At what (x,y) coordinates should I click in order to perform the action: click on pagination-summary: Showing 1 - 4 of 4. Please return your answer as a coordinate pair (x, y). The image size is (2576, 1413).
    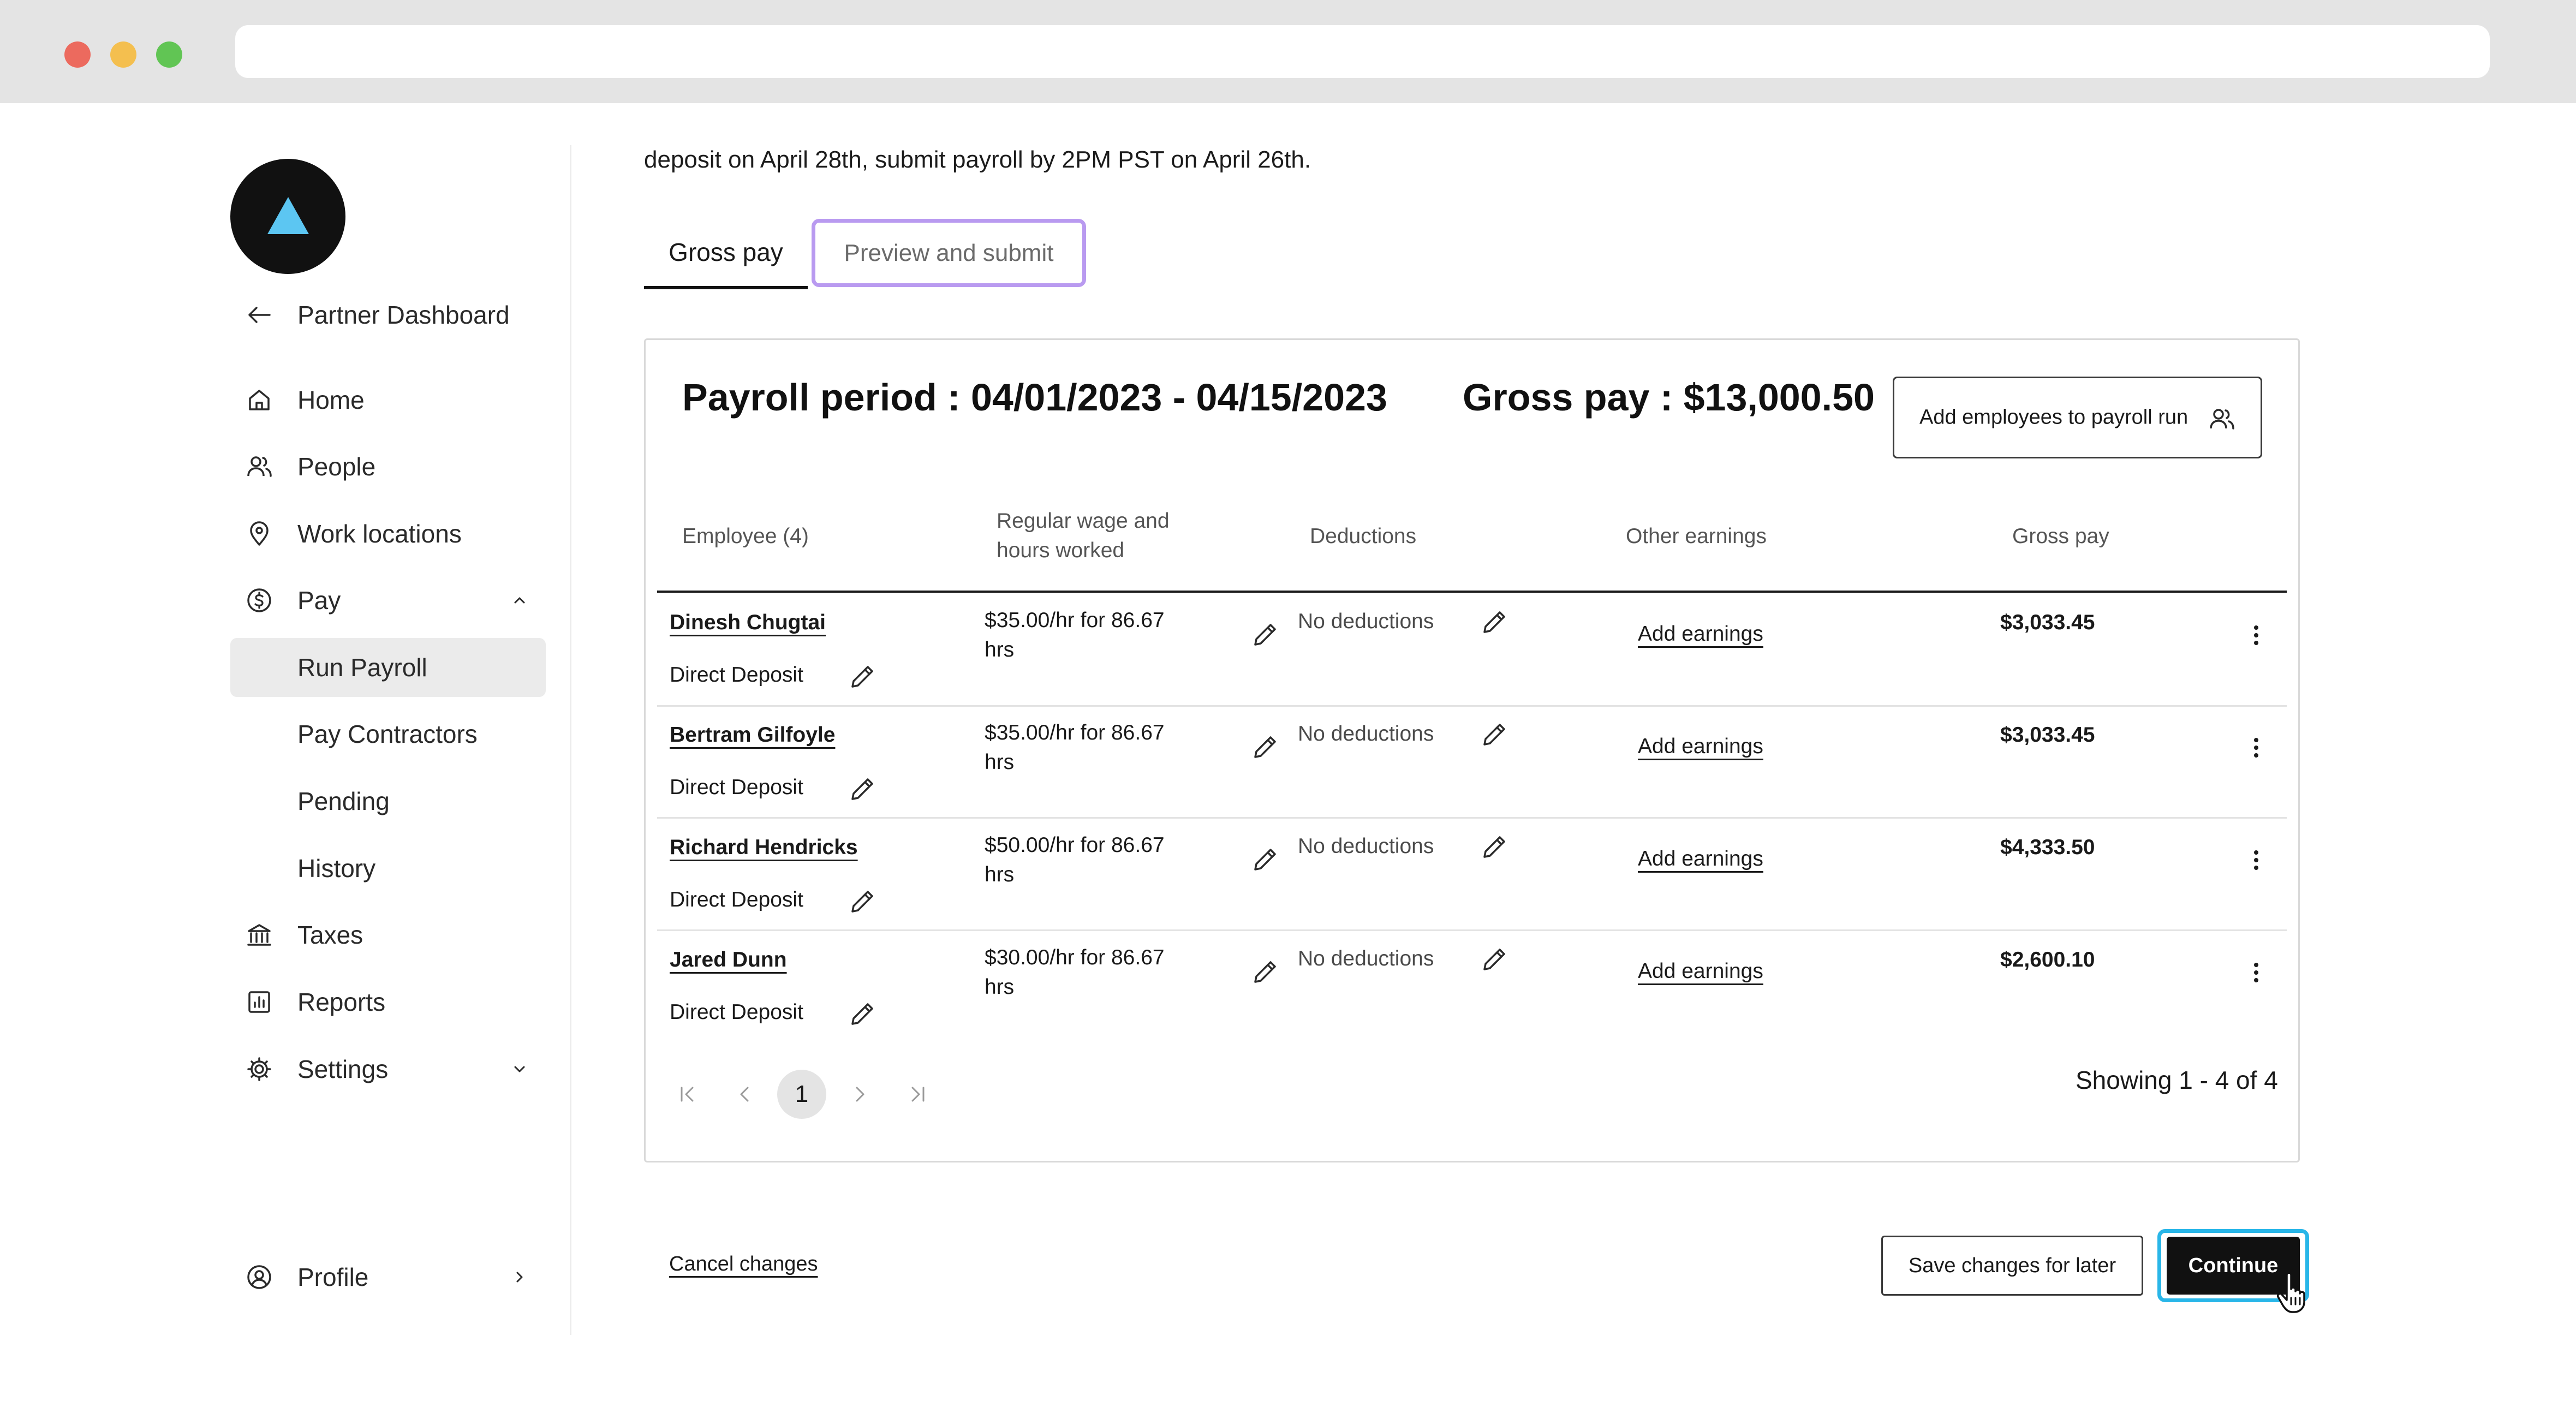
    Looking at the image, I should click on (2177, 1080).